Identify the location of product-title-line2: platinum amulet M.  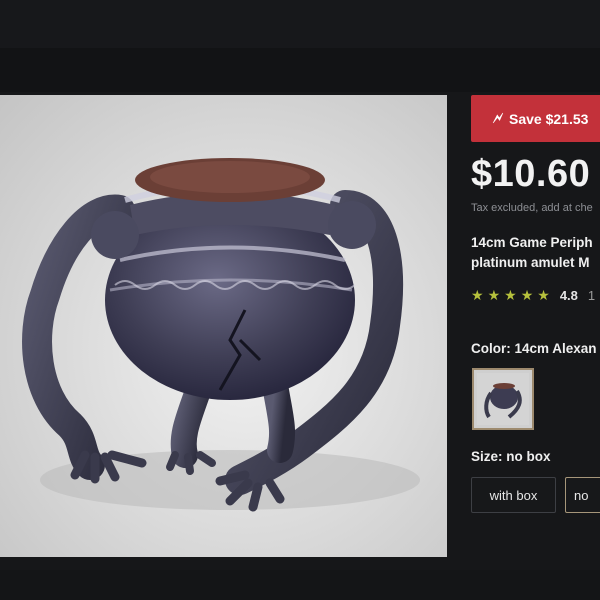
(530, 262).